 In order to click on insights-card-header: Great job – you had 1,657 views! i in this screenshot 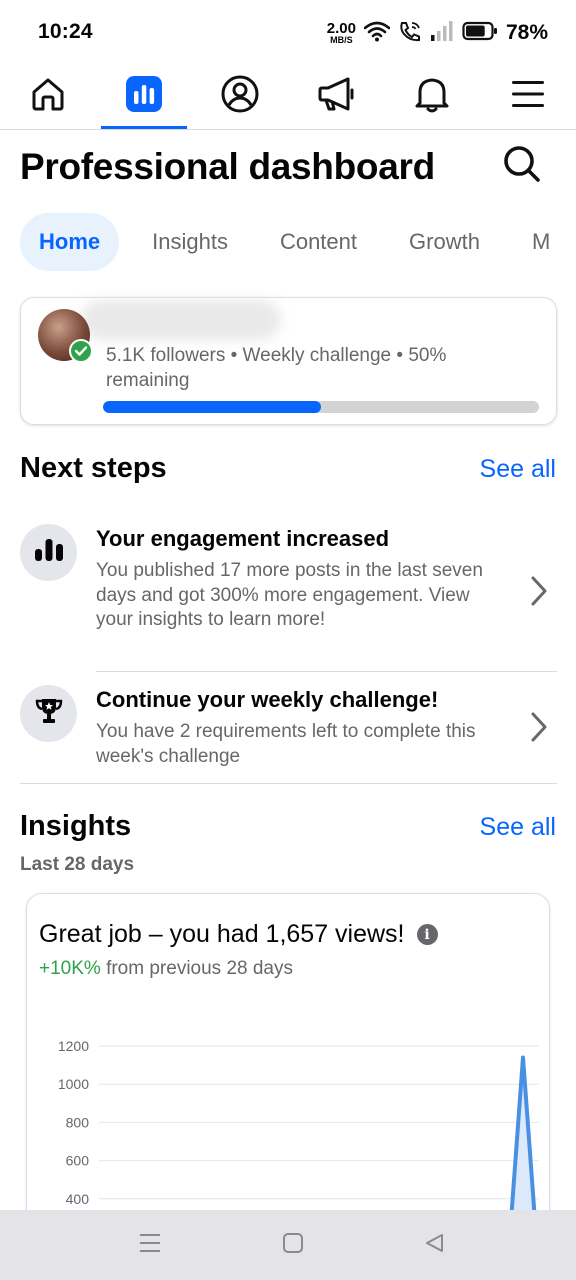, I will do `click(238, 934)`.